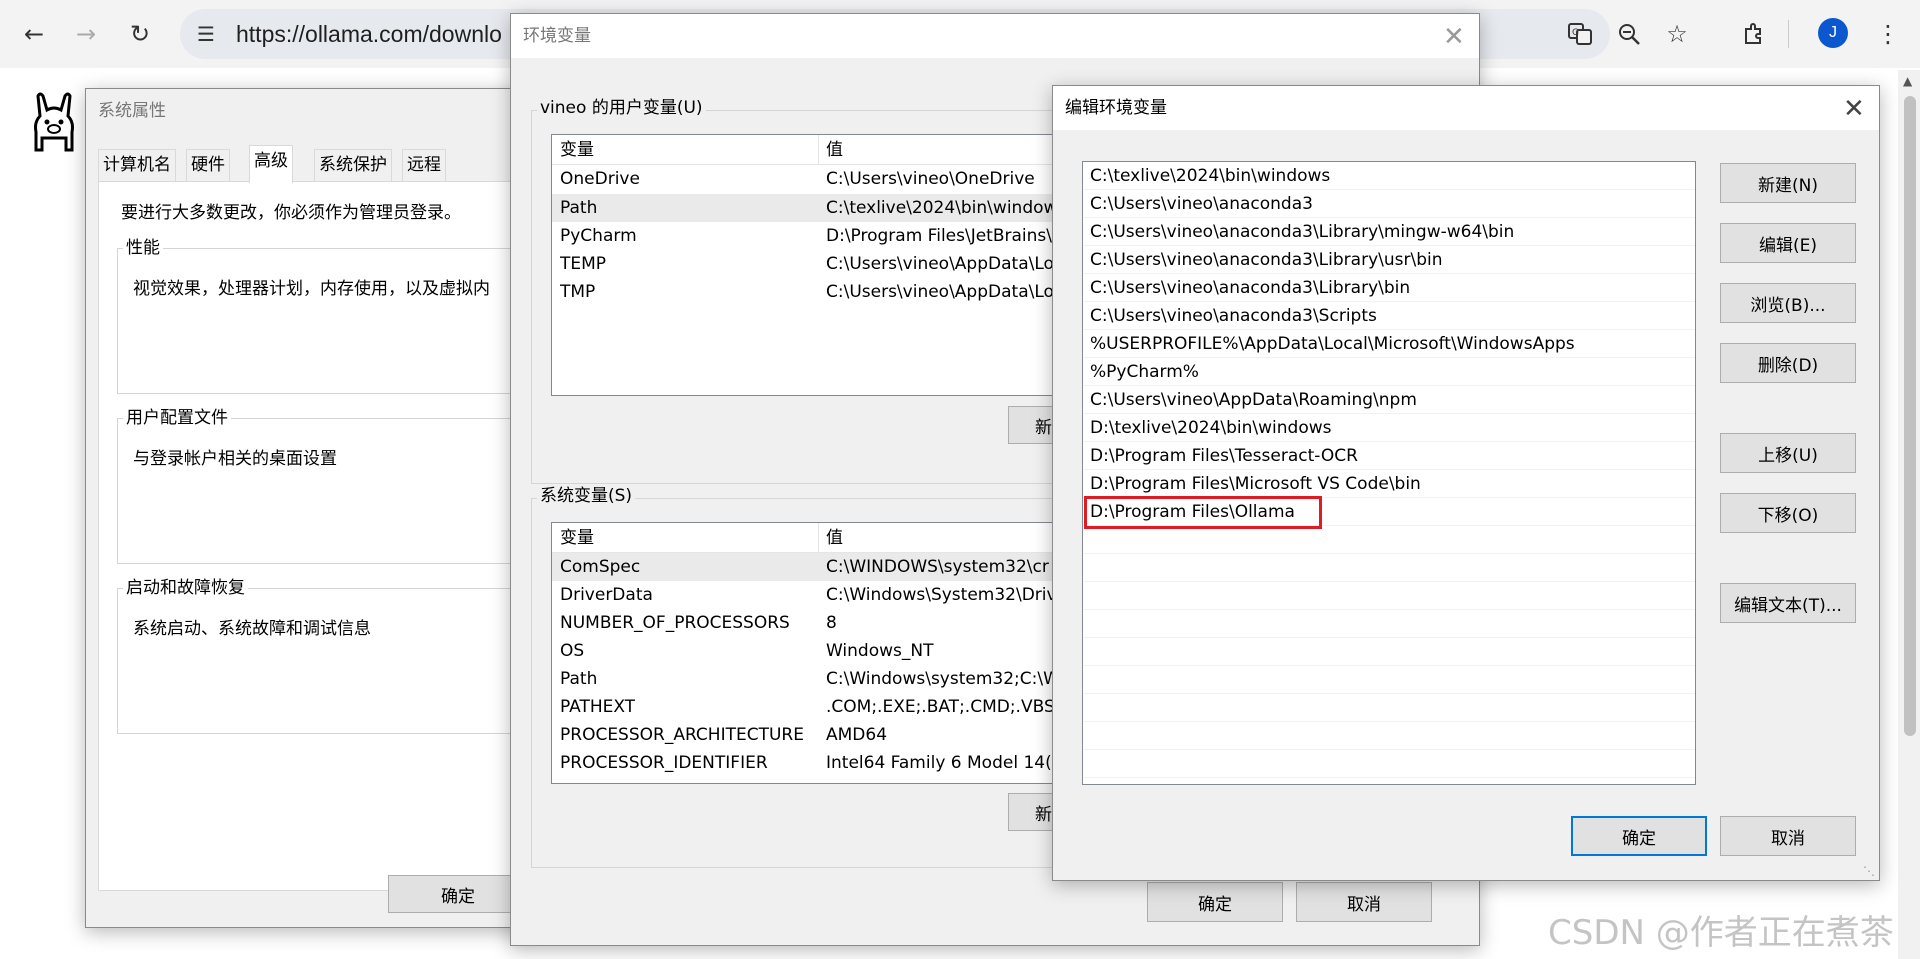  I want to click on list-item-name: OS, so click(572, 651).